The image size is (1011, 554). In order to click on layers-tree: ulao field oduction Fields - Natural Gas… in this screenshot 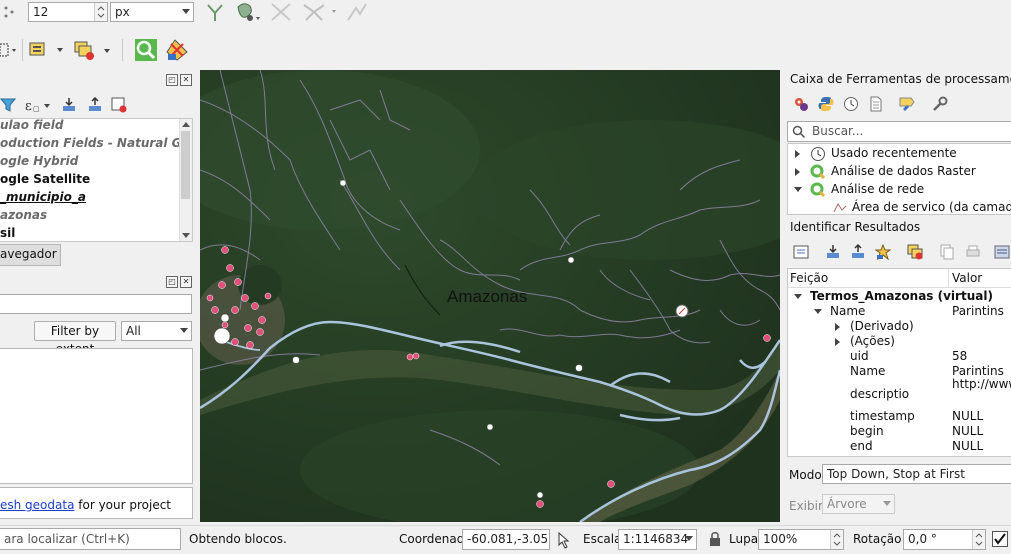, I will do `click(96, 180)`.